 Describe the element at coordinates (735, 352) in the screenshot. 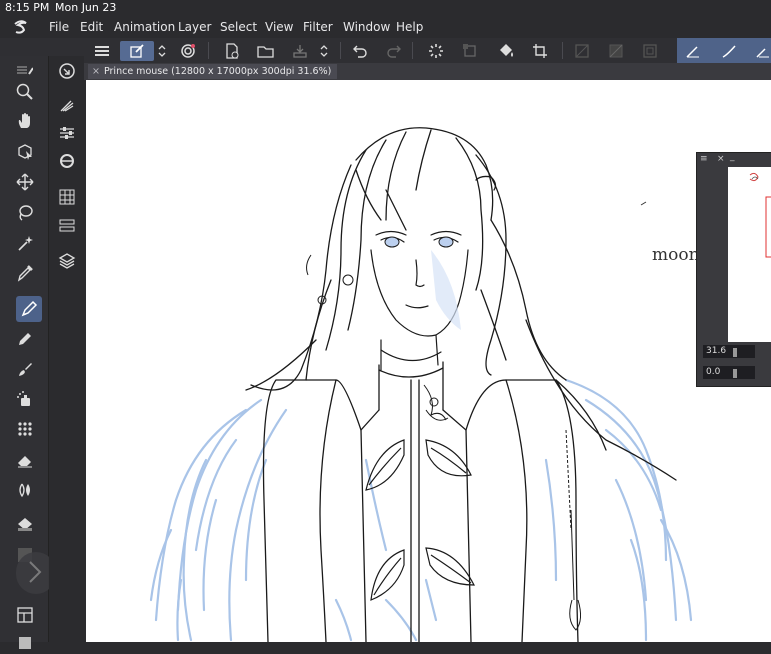

I see `zoom-slider` at that location.